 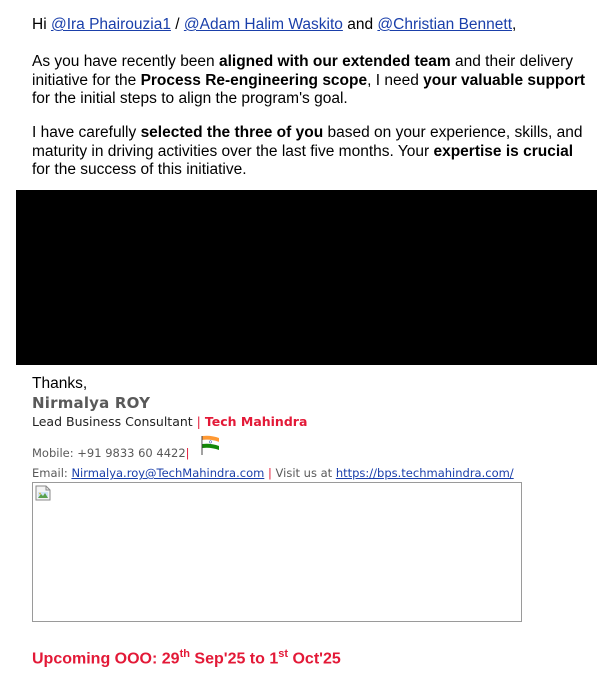 What do you see at coordinates (232, 132) in the screenshot?
I see `para2-bold1: selected the three of you` at bounding box center [232, 132].